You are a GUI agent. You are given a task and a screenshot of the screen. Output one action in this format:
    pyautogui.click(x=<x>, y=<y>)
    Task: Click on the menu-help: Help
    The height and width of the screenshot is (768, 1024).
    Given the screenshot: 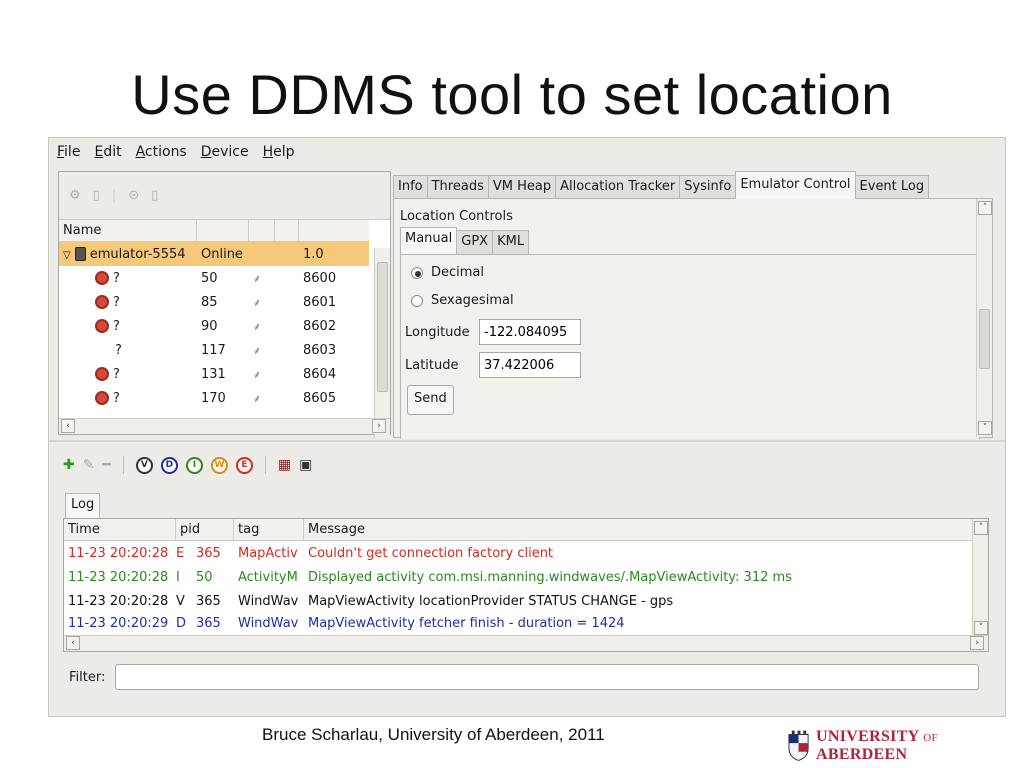 What is the action you would take?
    pyautogui.click(x=279, y=152)
    